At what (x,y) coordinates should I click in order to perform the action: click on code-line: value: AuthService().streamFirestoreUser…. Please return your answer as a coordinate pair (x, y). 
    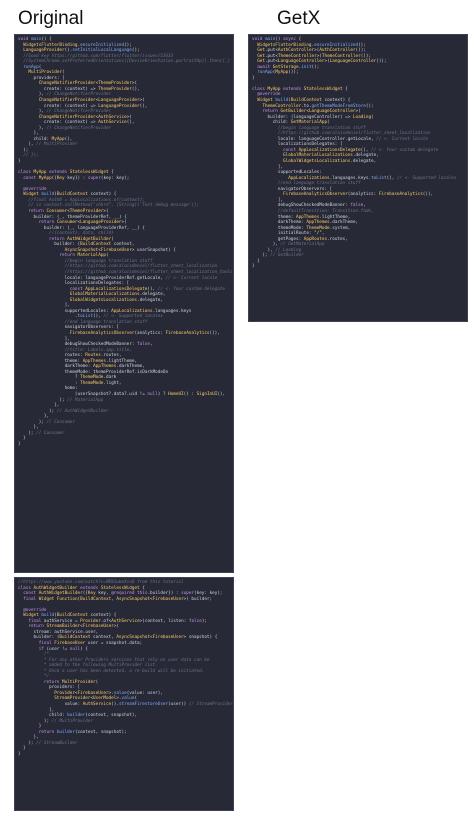
    Looking at the image, I should click on (148, 705).